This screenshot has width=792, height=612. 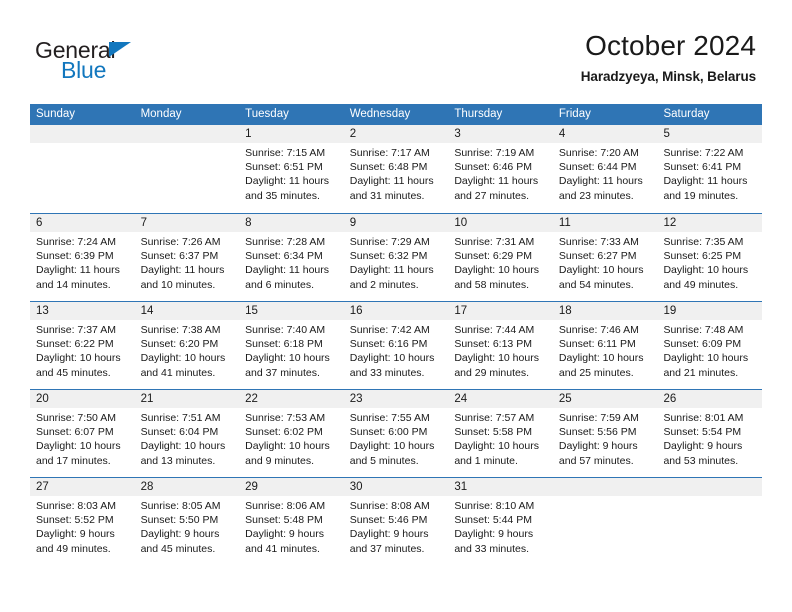 What do you see at coordinates (601, 277) in the screenshot?
I see `daylight-text: Daylight: 10 hours and 54 minutes.` at bounding box center [601, 277].